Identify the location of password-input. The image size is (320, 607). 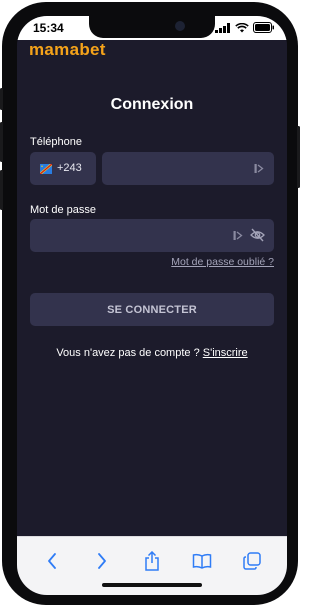
(152, 235).